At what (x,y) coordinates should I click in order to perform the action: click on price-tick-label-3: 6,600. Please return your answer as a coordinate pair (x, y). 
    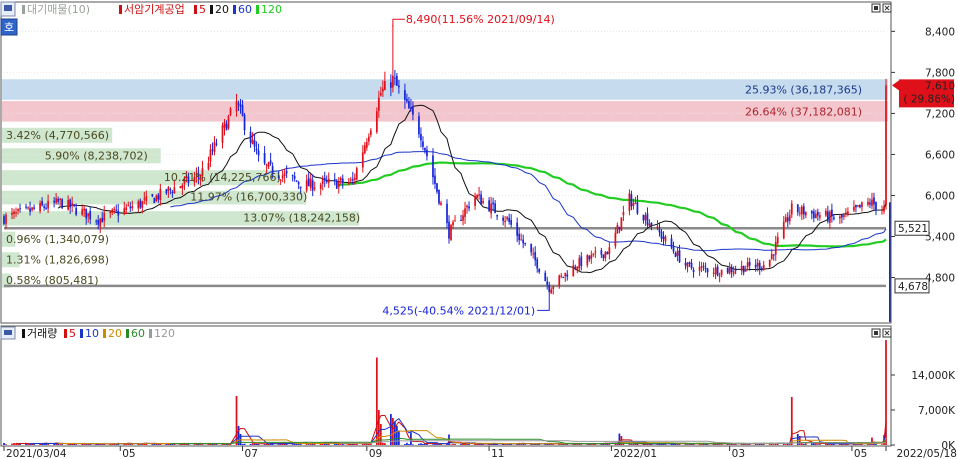
    Looking at the image, I should click on (940, 155).